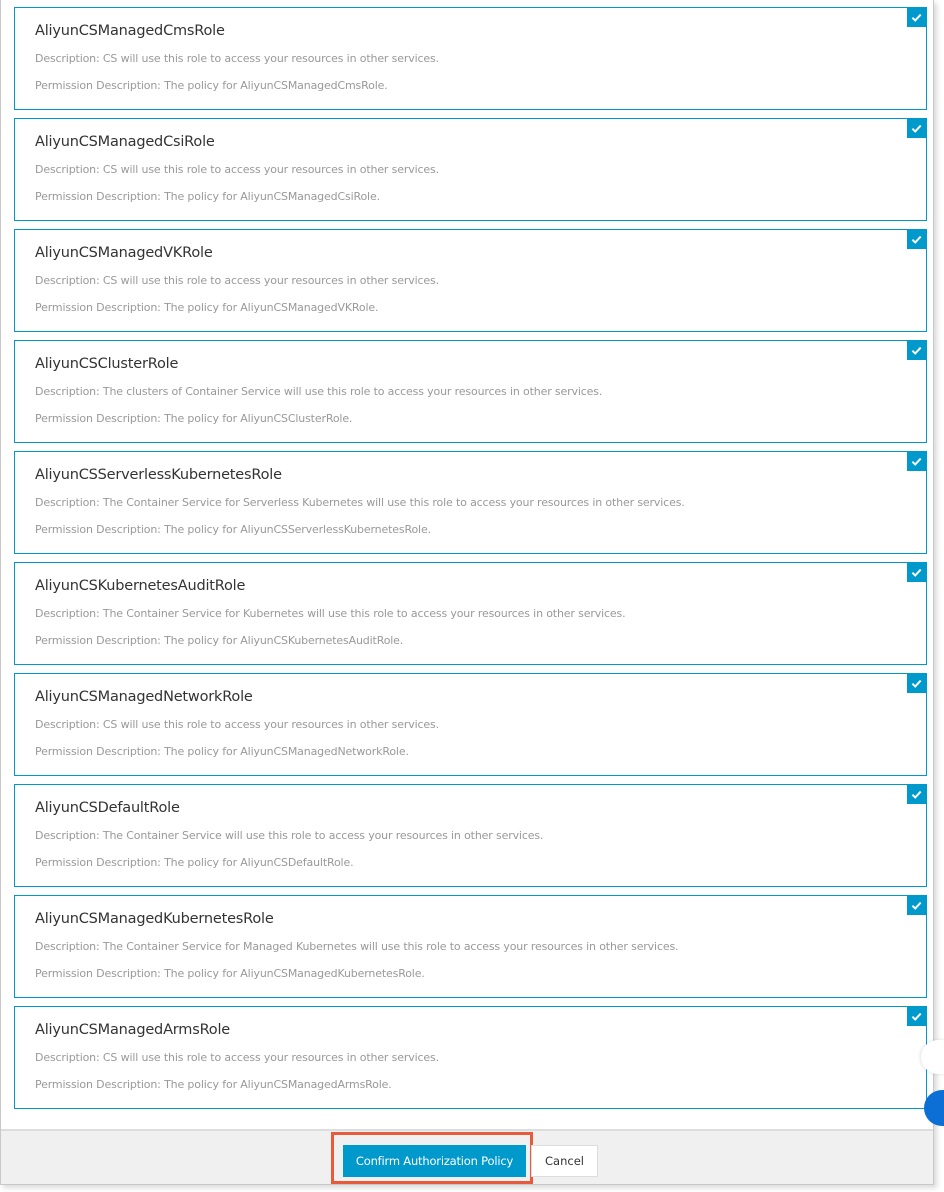 The width and height of the screenshot is (944, 1192). What do you see at coordinates (107, 364) in the screenshot?
I see `role-name: AliyunCSClusterRole` at bounding box center [107, 364].